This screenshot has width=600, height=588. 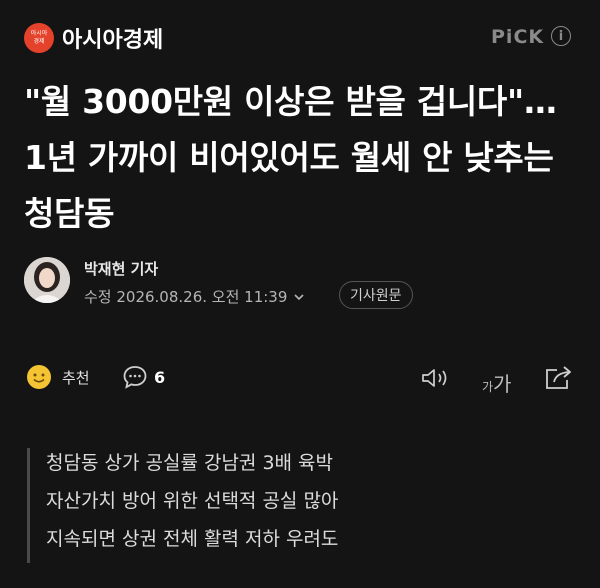 I want to click on publish-date-row: 수정 2026.08.26. 오전 11:39, so click(x=194, y=296).